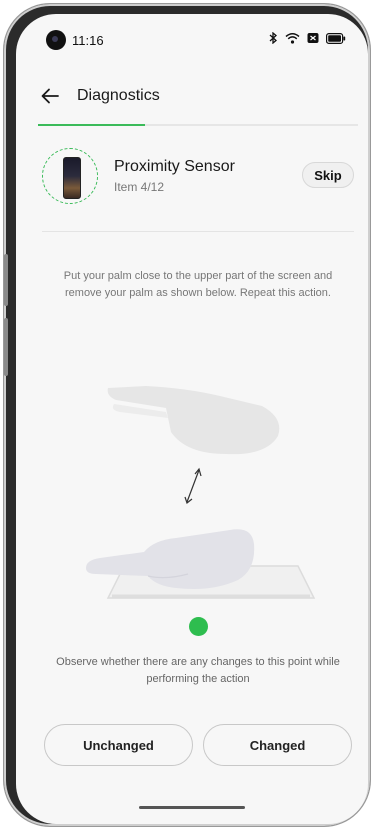 This screenshot has width=376, height=831. What do you see at coordinates (198, 231) in the screenshot?
I see `divider` at bounding box center [198, 231].